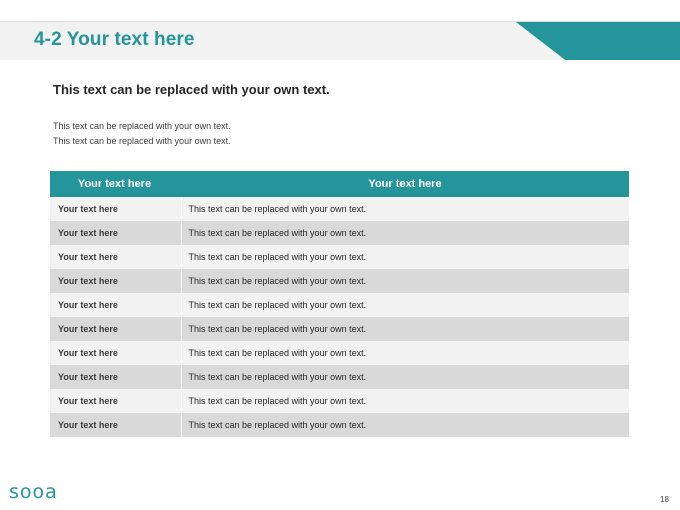 This screenshot has height=510, width=680. Describe the element at coordinates (664, 499) in the screenshot. I see `page-number: 18` at that location.